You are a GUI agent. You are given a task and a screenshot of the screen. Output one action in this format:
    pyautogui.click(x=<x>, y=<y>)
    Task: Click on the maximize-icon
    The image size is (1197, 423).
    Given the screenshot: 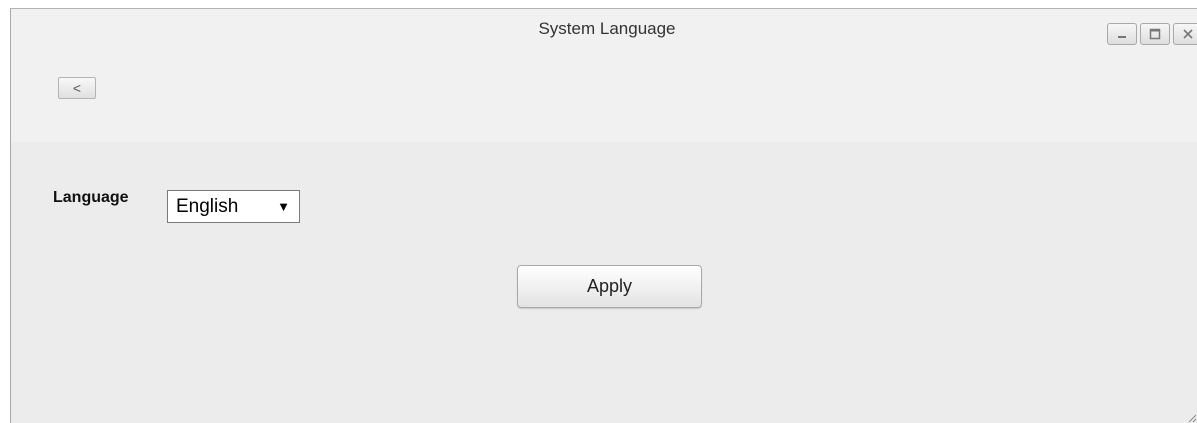 What is the action you would take?
    pyautogui.click(x=1155, y=34)
    